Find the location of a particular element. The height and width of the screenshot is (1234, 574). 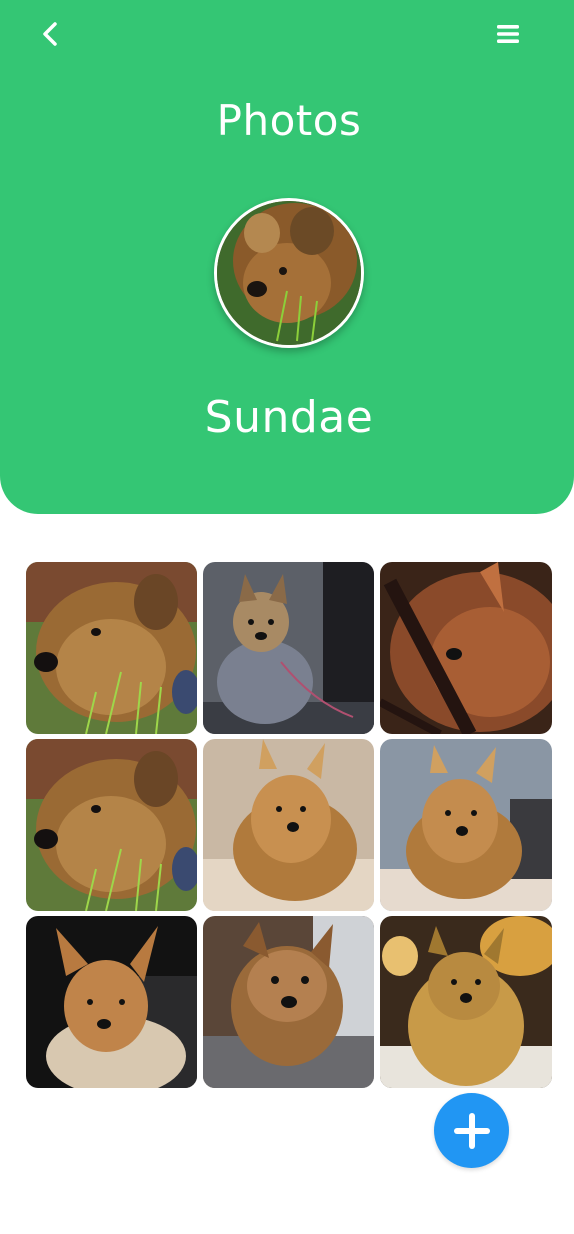

pet-name: Sundae is located at coordinates (289, 417).